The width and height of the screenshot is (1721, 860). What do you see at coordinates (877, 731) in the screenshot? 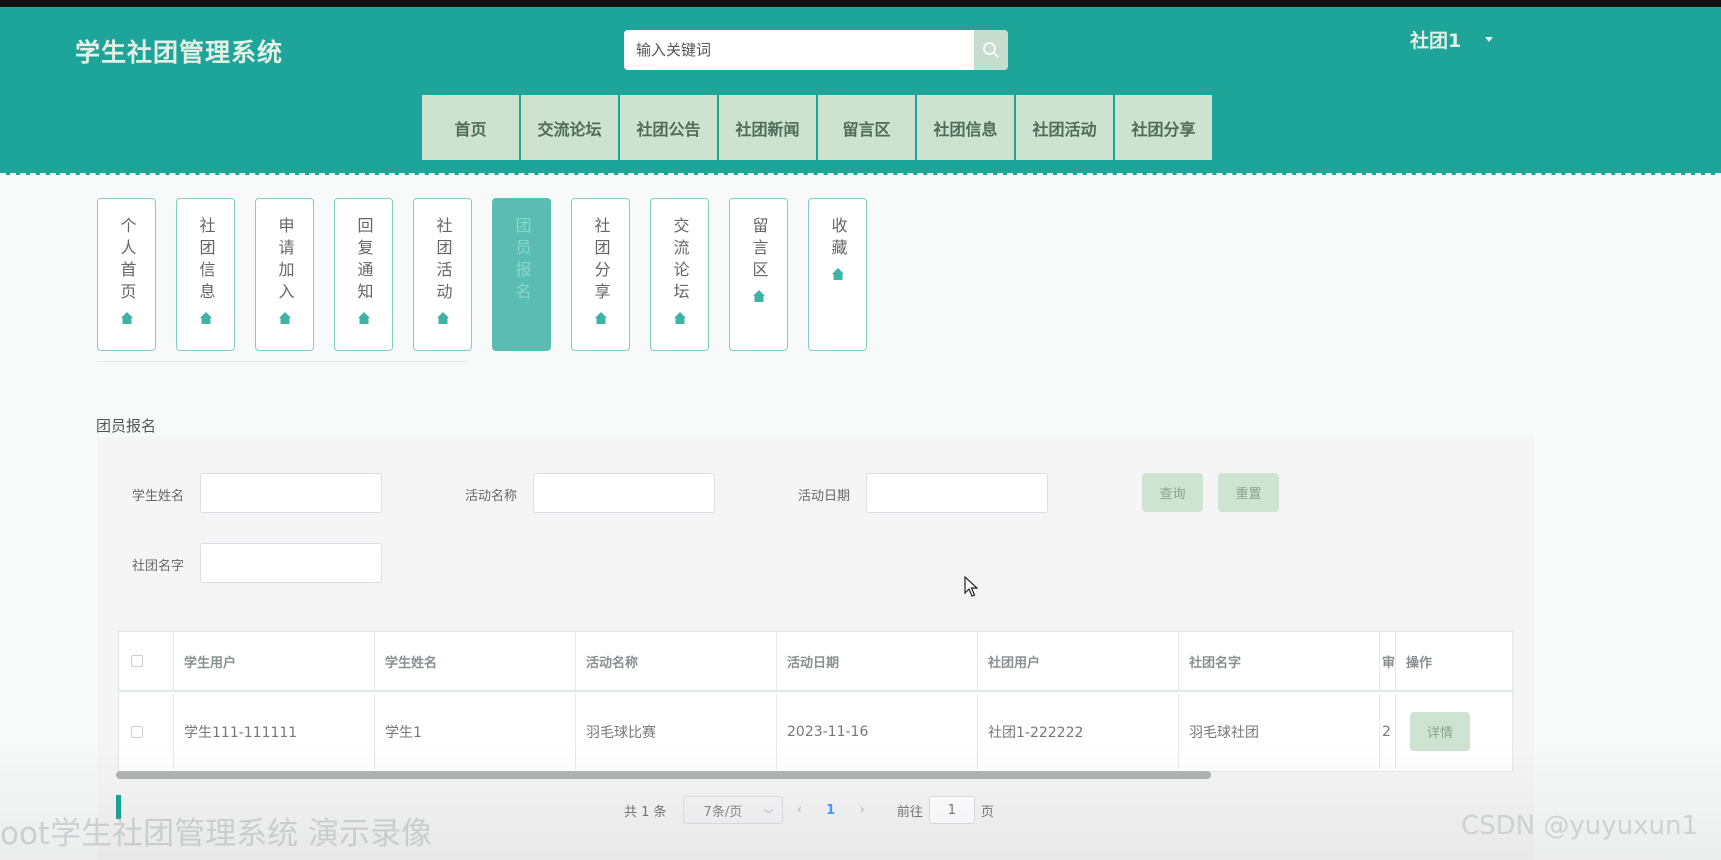
I see `cell-activity-date: 2023-11-16` at bounding box center [877, 731].